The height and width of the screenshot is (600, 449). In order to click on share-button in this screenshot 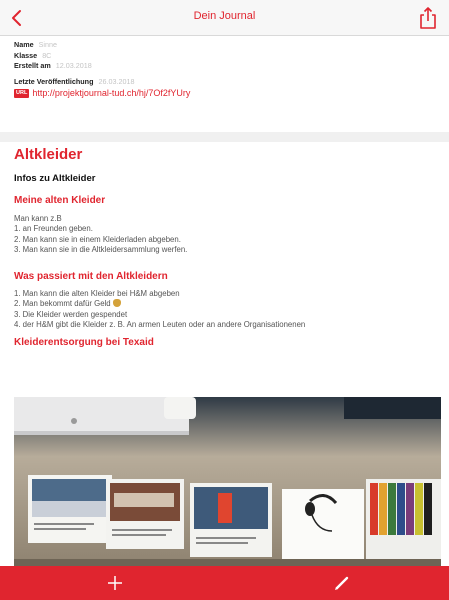, I will do `click(428, 18)`.